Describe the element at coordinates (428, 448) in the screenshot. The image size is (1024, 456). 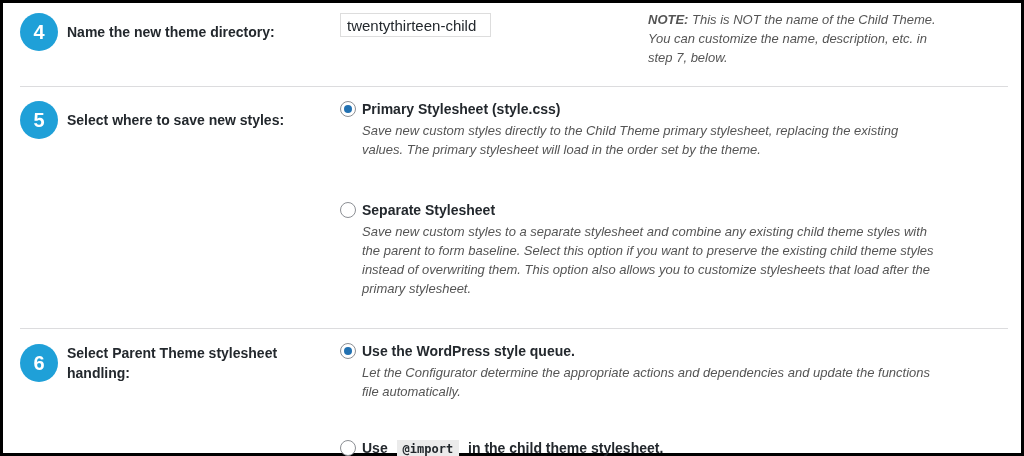
I see `code-snippet: @import` at that location.